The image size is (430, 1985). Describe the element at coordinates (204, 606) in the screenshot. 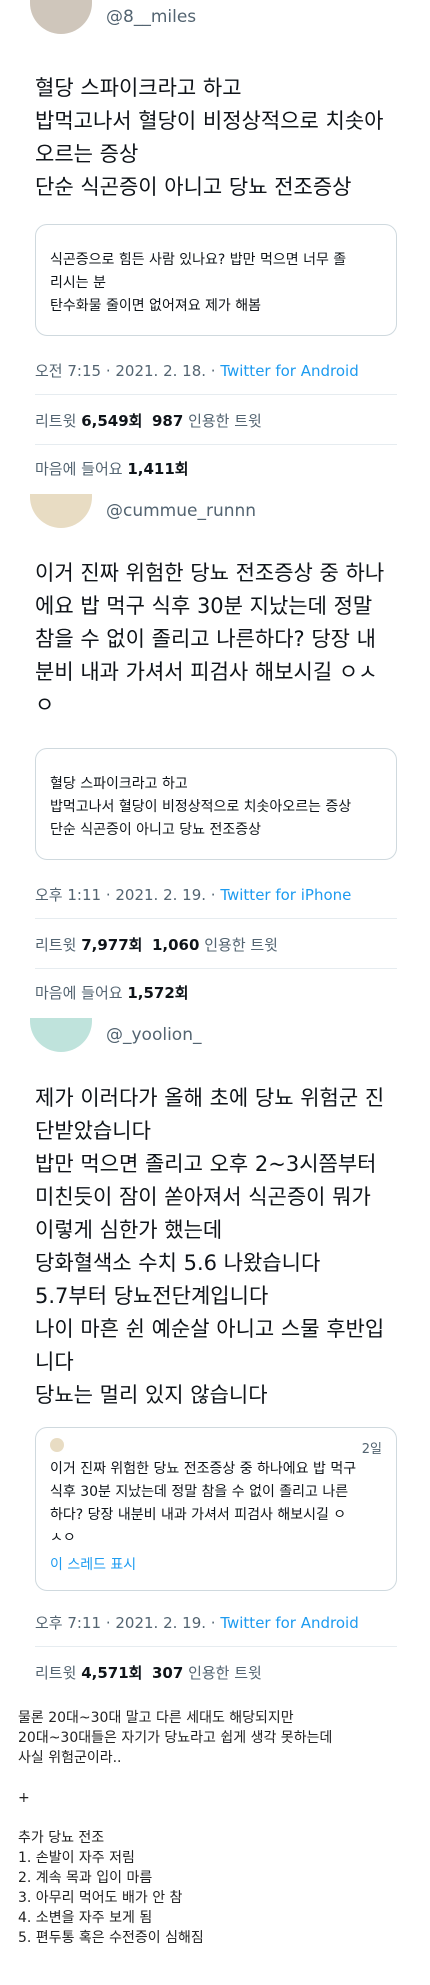

I see `tweet-line: 에요 밥 먹구 식후 30분 지났는데 정말` at that location.